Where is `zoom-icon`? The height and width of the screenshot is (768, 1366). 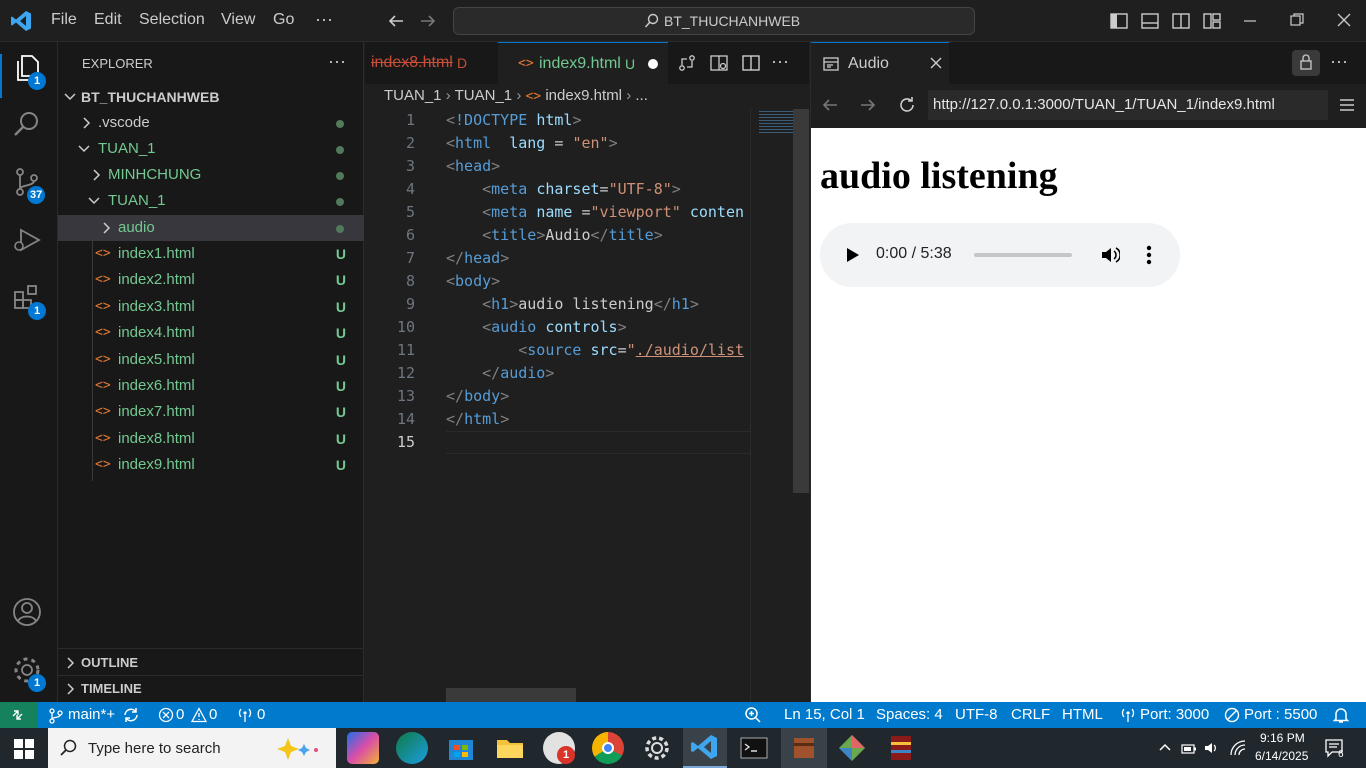 zoom-icon is located at coordinates (753, 715).